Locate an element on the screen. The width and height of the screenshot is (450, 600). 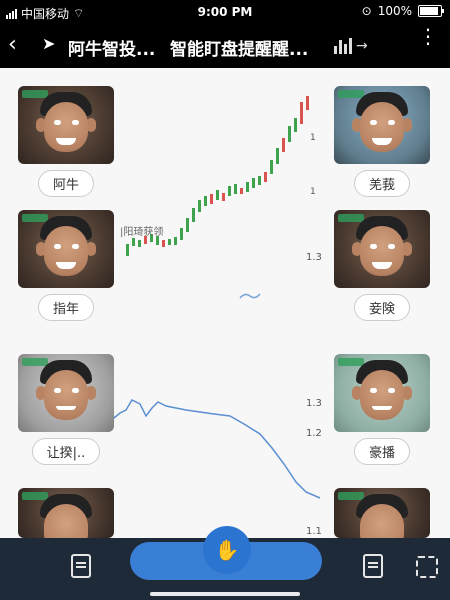
chart-tag: |阳琦获领 is located at coordinates (142, 232).